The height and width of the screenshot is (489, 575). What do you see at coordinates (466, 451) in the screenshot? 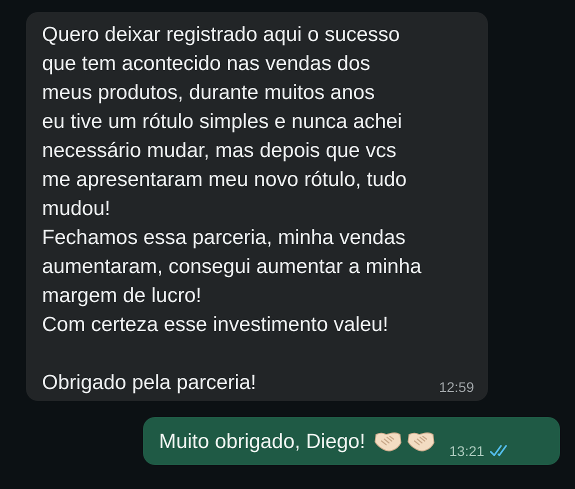
I see `message-time: 13:21` at bounding box center [466, 451].